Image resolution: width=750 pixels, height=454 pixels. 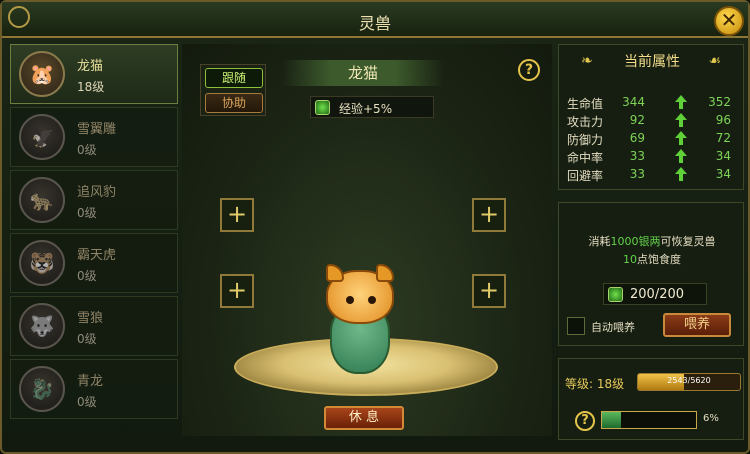 What do you see at coordinates (651, 399) in the screenshot?
I see `level-panel: 等级: 18级 2543/5620 ? 6%` at bounding box center [651, 399].